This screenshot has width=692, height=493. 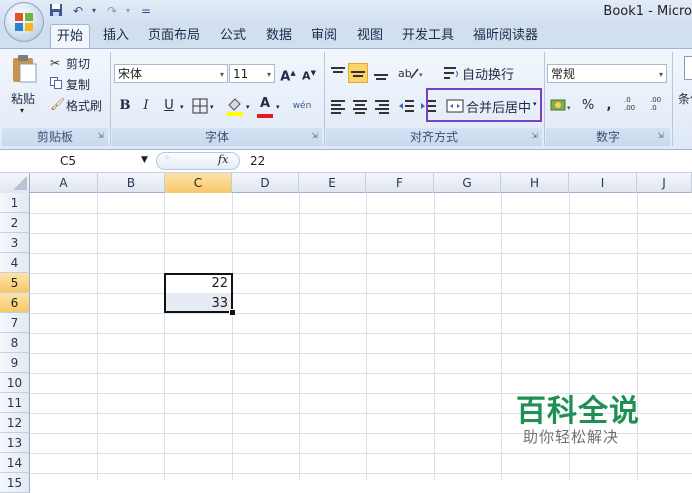 What do you see at coordinates (15, 363) in the screenshot?
I see `row-header: 9` at bounding box center [15, 363].